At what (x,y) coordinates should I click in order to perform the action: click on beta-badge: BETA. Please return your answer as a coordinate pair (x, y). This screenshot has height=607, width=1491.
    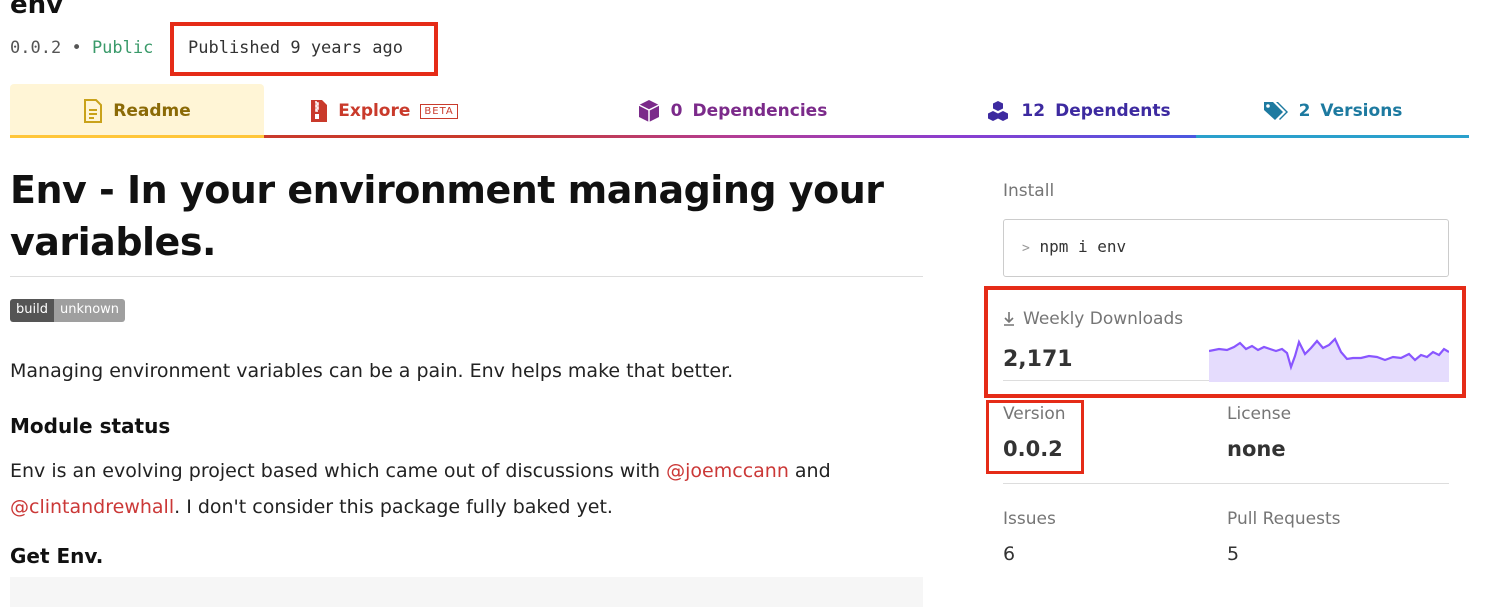
    Looking at the image, I should click on (439, 111).